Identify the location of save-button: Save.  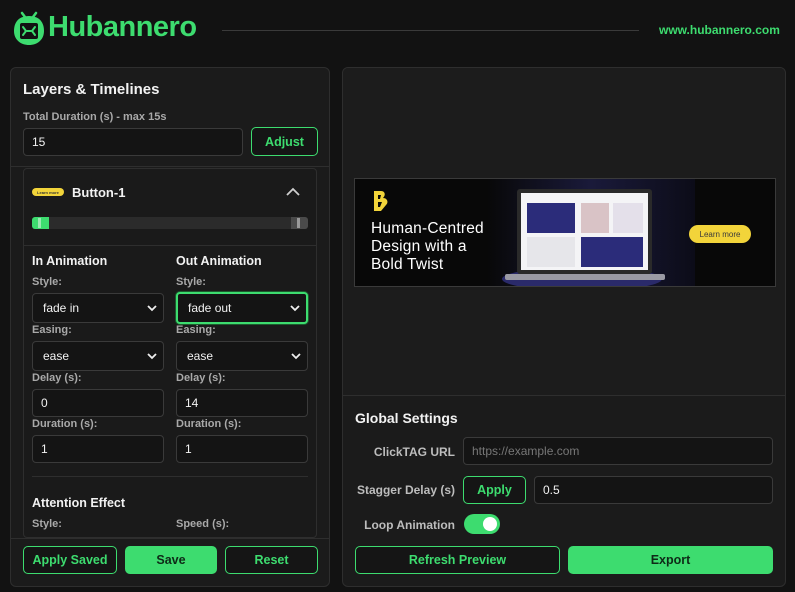
(171, 560).